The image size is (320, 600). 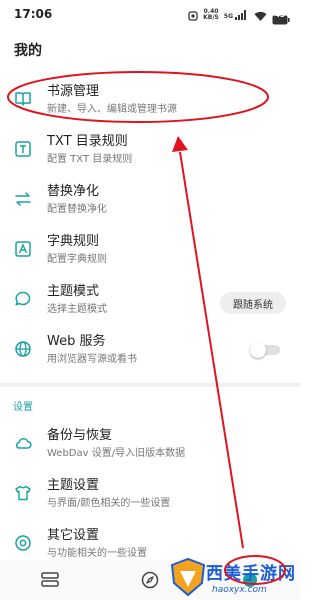 What do you see at coordinates (77, 309) in the screenshot?
I see `menu-subtitle: 选择主题模式` at bounding box center [77, 309].